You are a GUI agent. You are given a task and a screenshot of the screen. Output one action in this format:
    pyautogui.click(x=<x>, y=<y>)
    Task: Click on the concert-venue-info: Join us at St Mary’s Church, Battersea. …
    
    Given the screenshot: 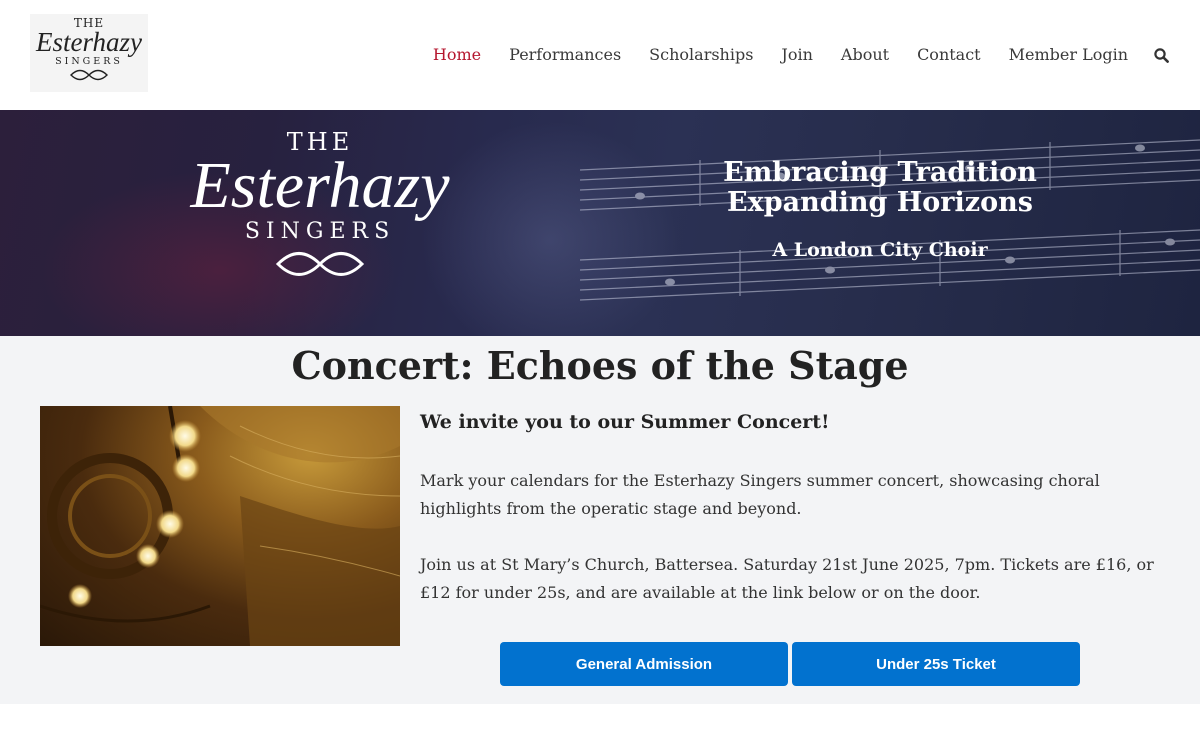 What is the action you would take?
    pyautogui.click(x=787, y=578)
    